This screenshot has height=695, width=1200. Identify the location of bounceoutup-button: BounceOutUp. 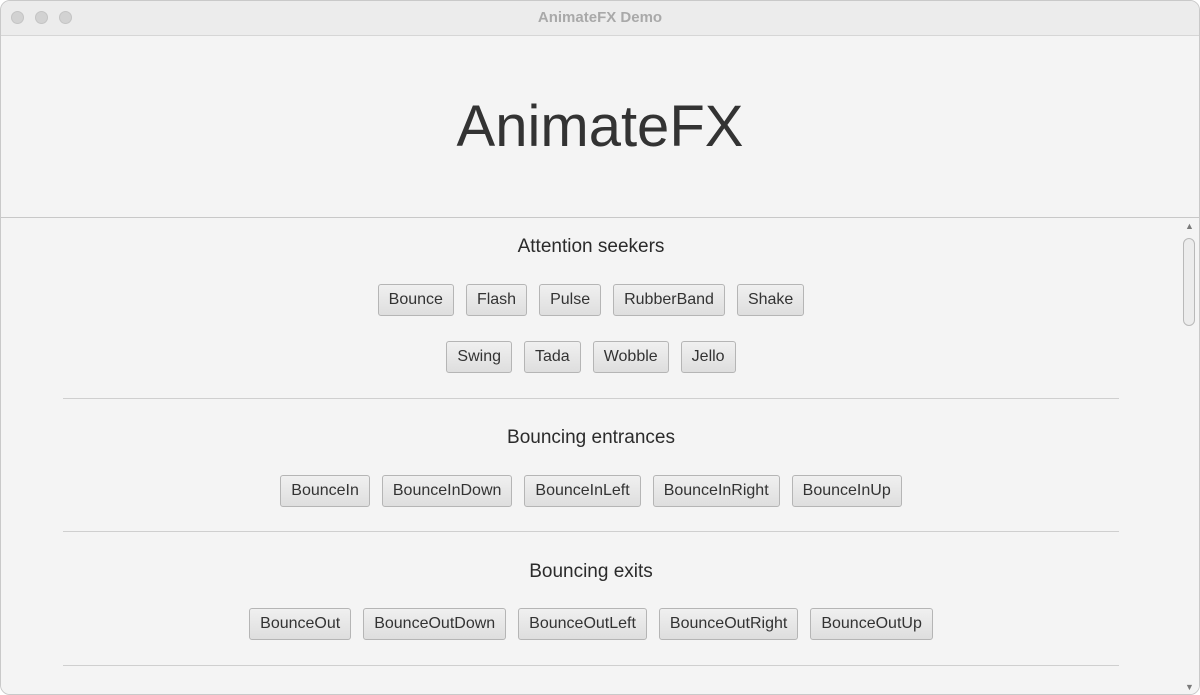
(871, 624).